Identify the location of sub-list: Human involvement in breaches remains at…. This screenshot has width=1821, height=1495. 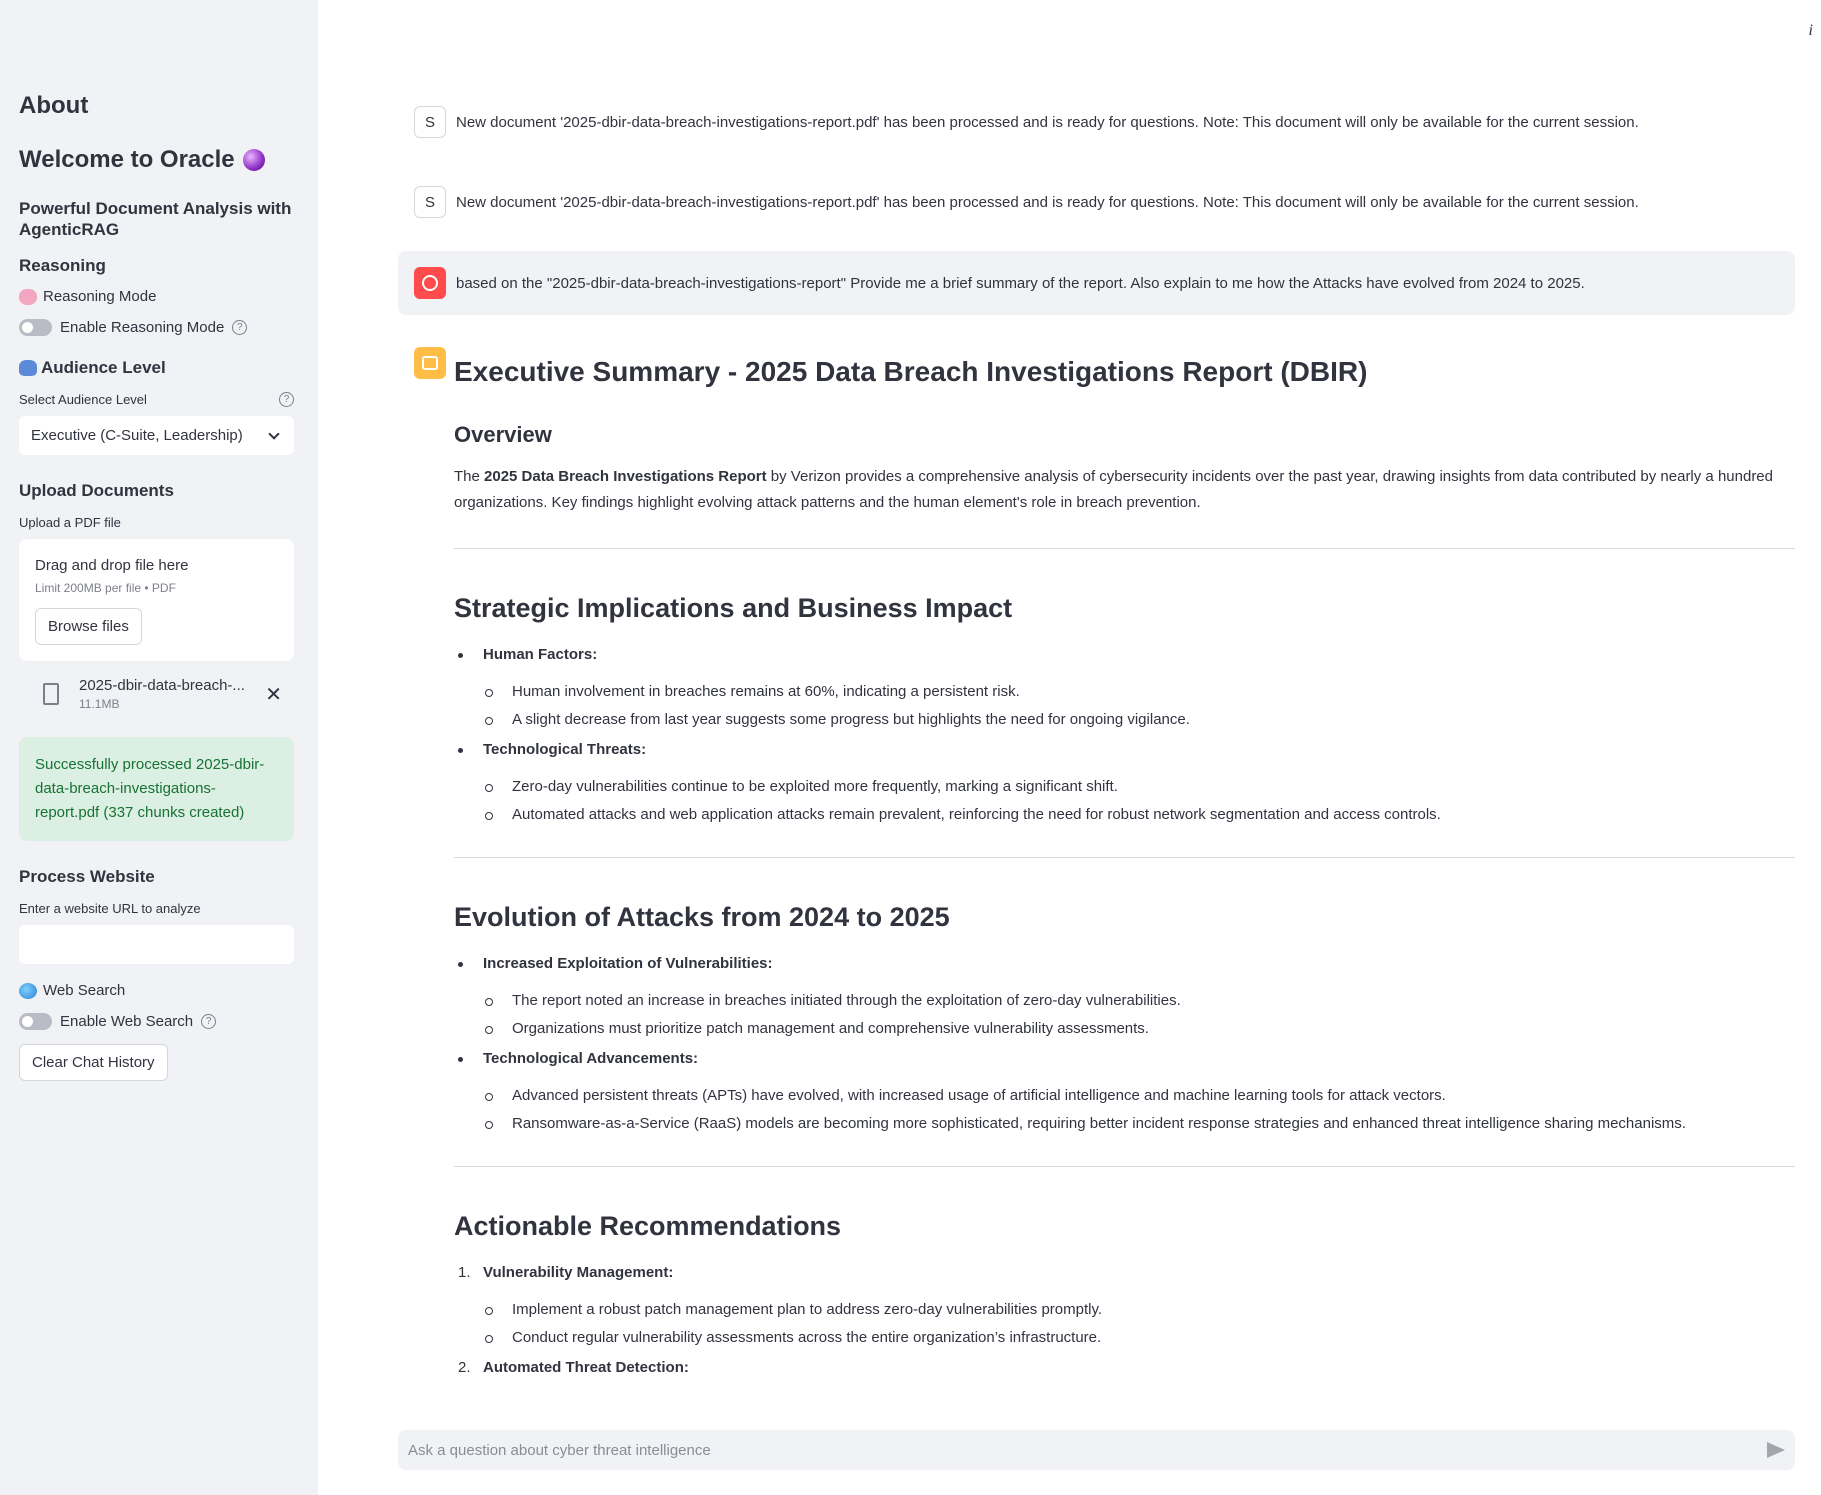
(1139, 705).